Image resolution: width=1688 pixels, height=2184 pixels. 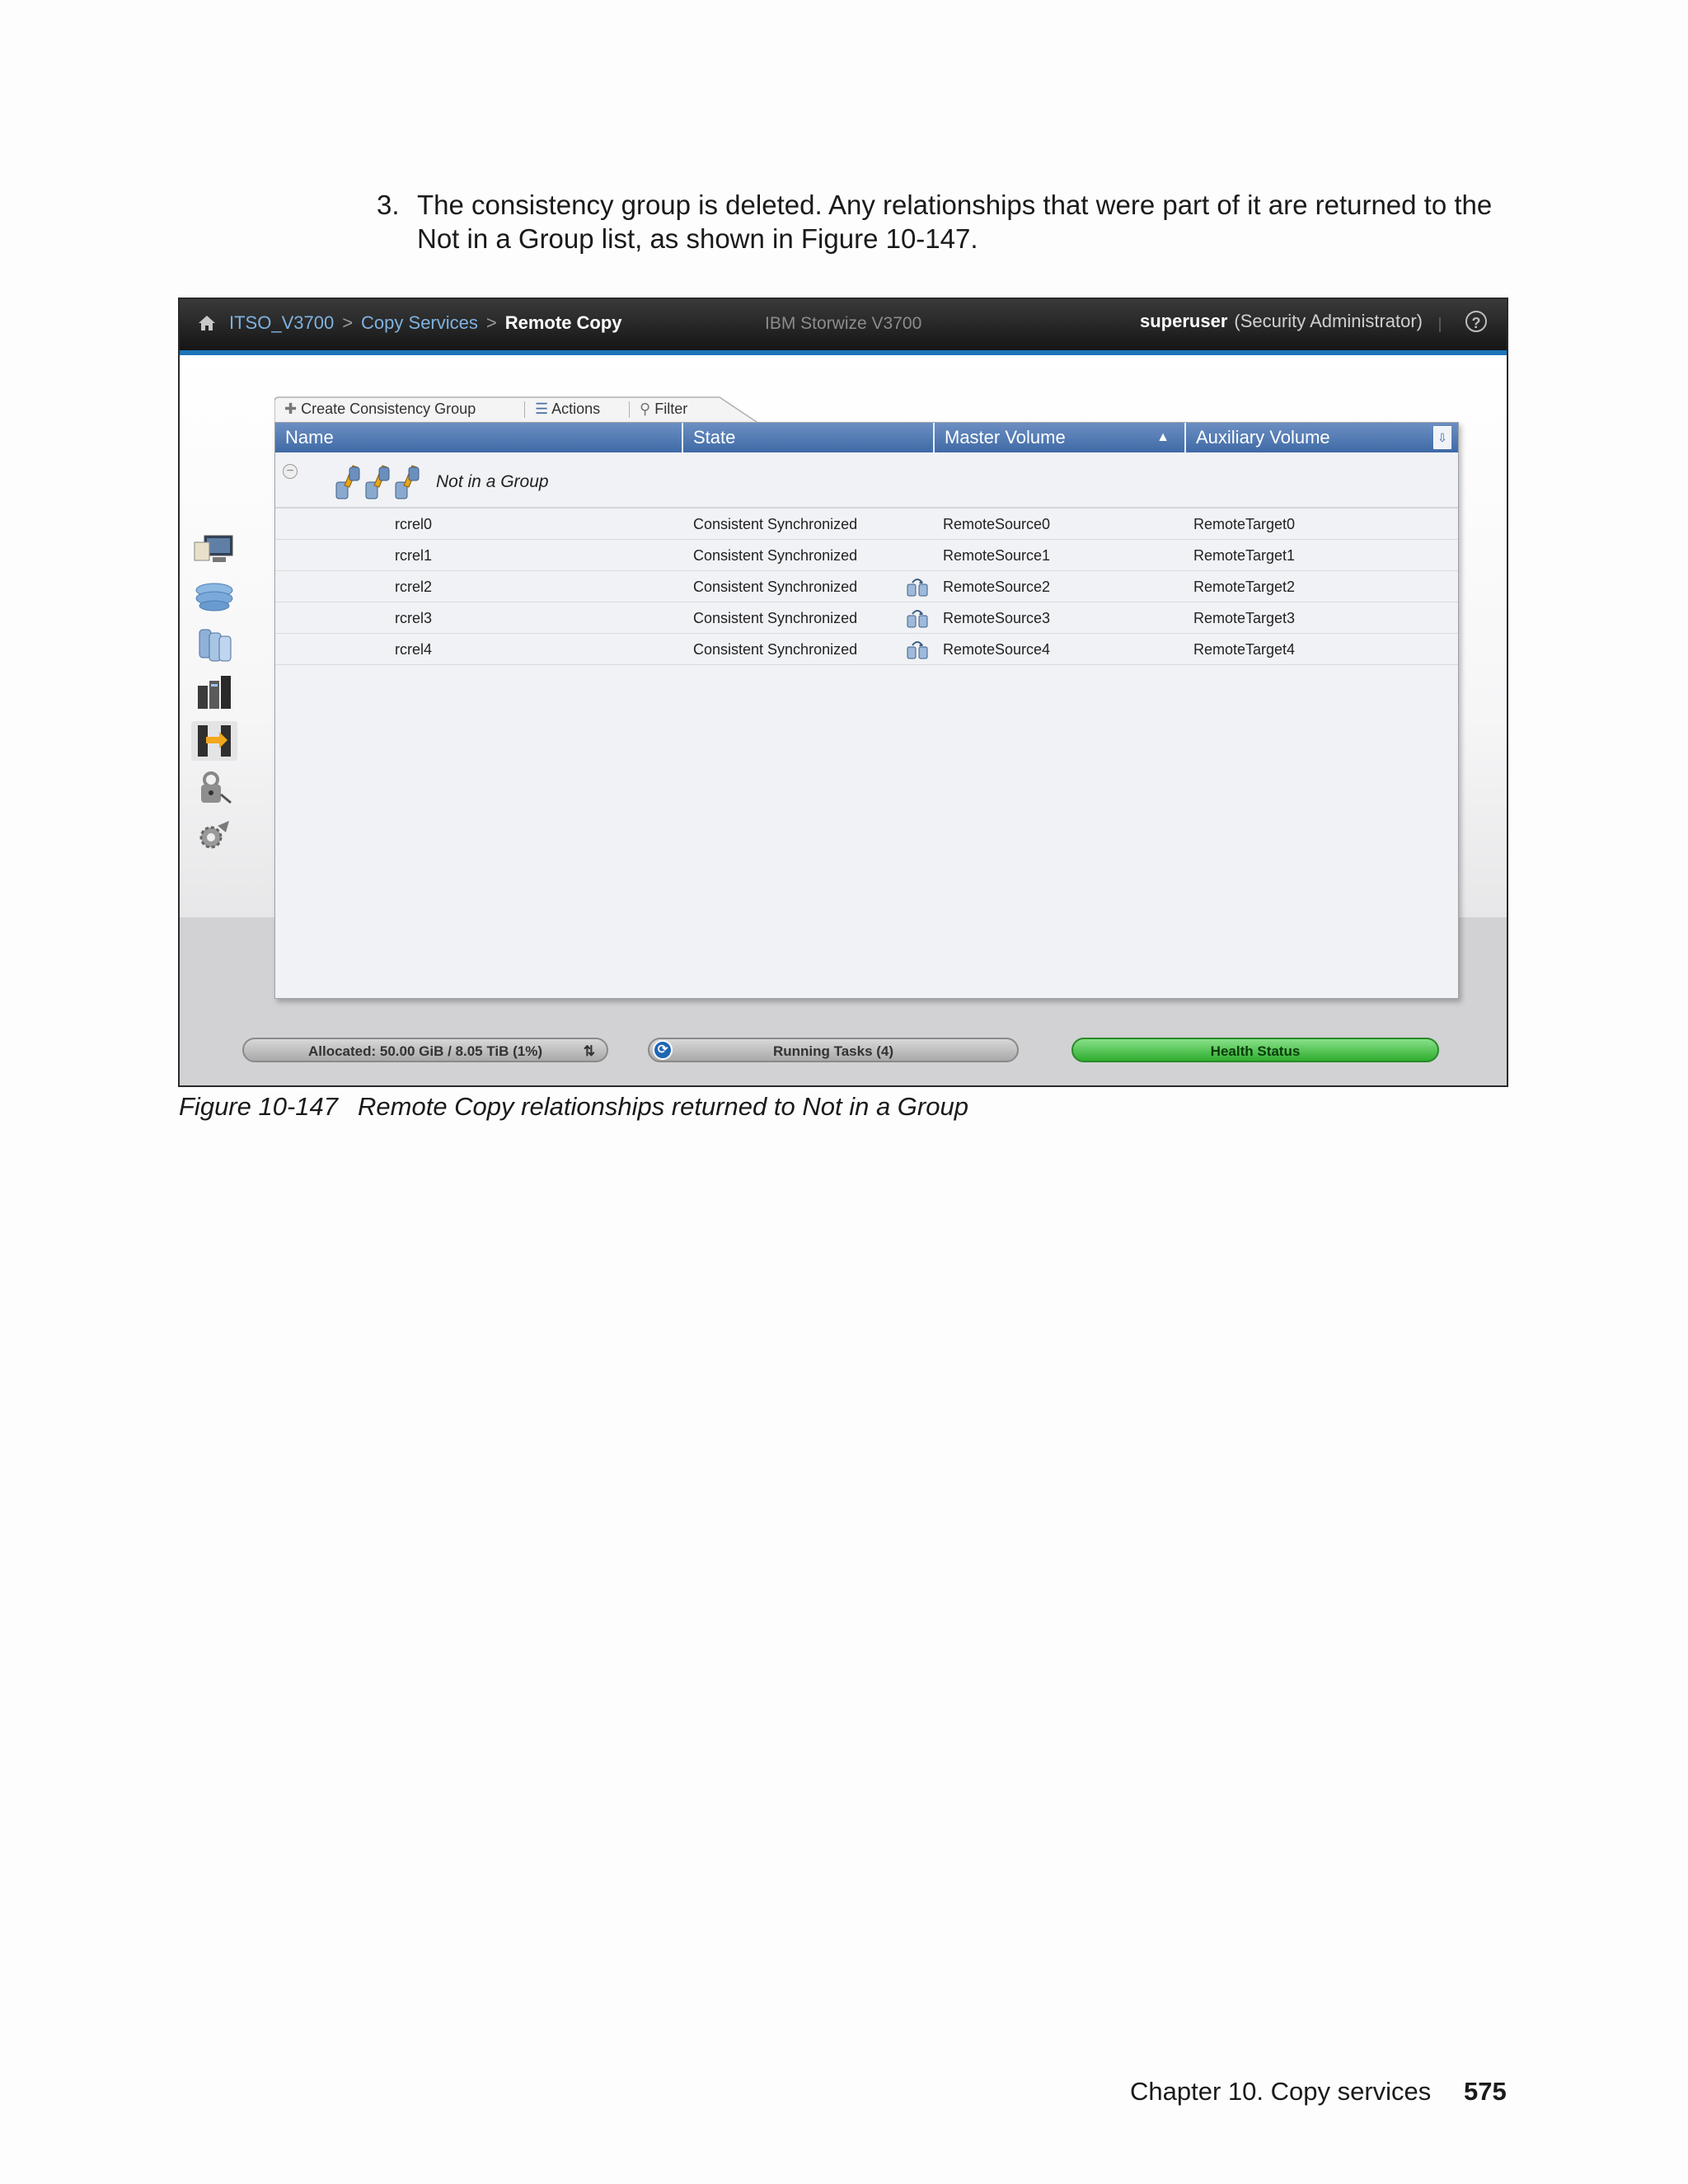 What do you see at coordinates (1440, 324) in the screenshot?
I see `topbar-divider` at bounding box center [1440, 324].